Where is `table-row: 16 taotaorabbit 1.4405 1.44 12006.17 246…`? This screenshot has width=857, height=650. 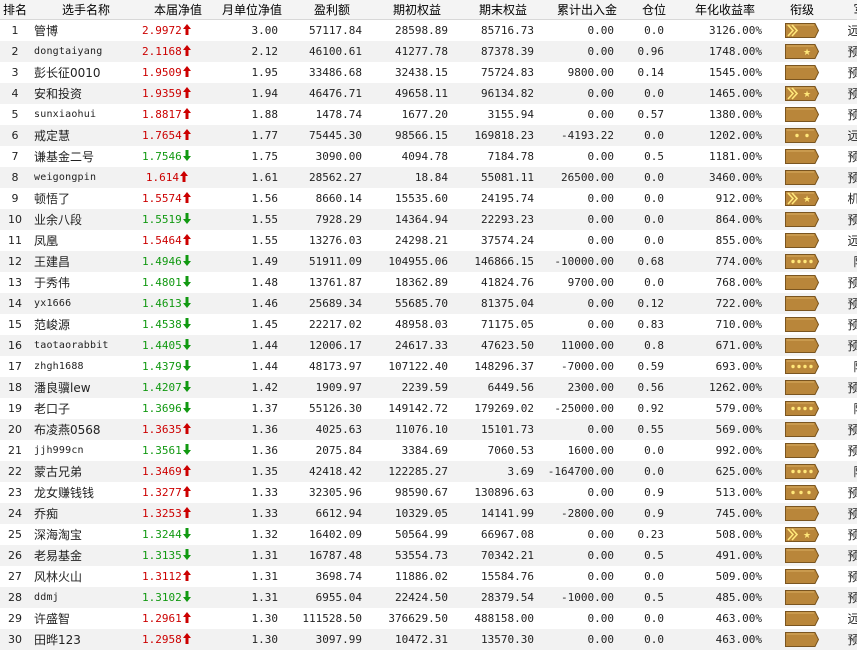
table-row: 16 taotaorabbit 1.4405 1.44 12006.17 246… is located at coordinates (428, 345).